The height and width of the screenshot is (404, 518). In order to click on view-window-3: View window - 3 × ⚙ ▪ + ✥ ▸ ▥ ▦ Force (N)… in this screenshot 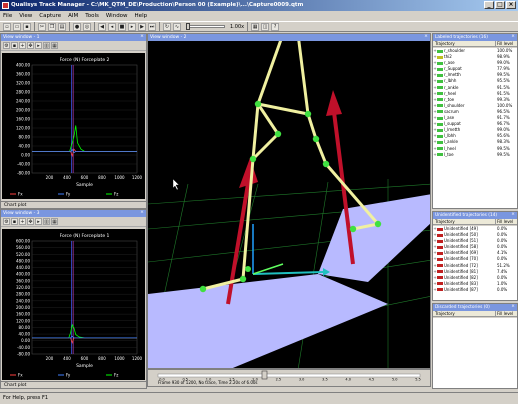, I will do `click(73, 299)`.